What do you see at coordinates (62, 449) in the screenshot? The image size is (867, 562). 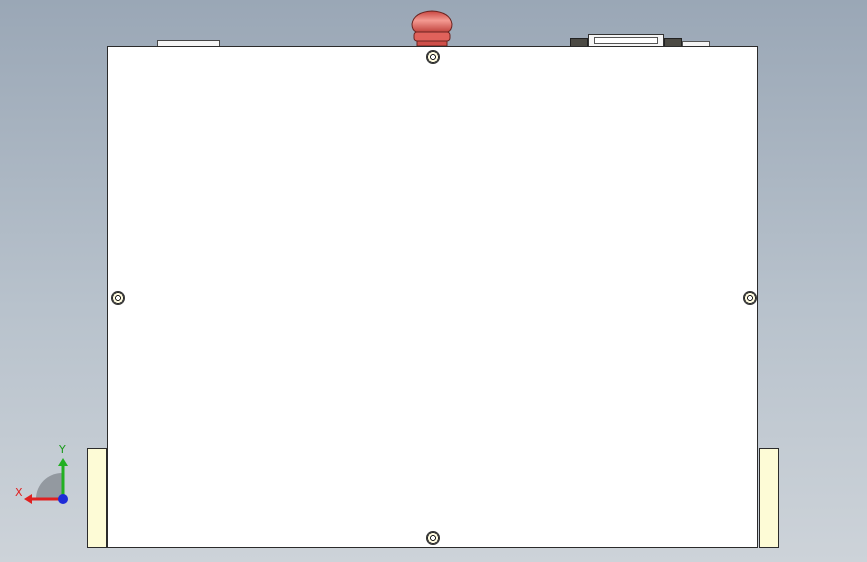 I see `y-axis-label: Y` at bounding box center [62, 449].